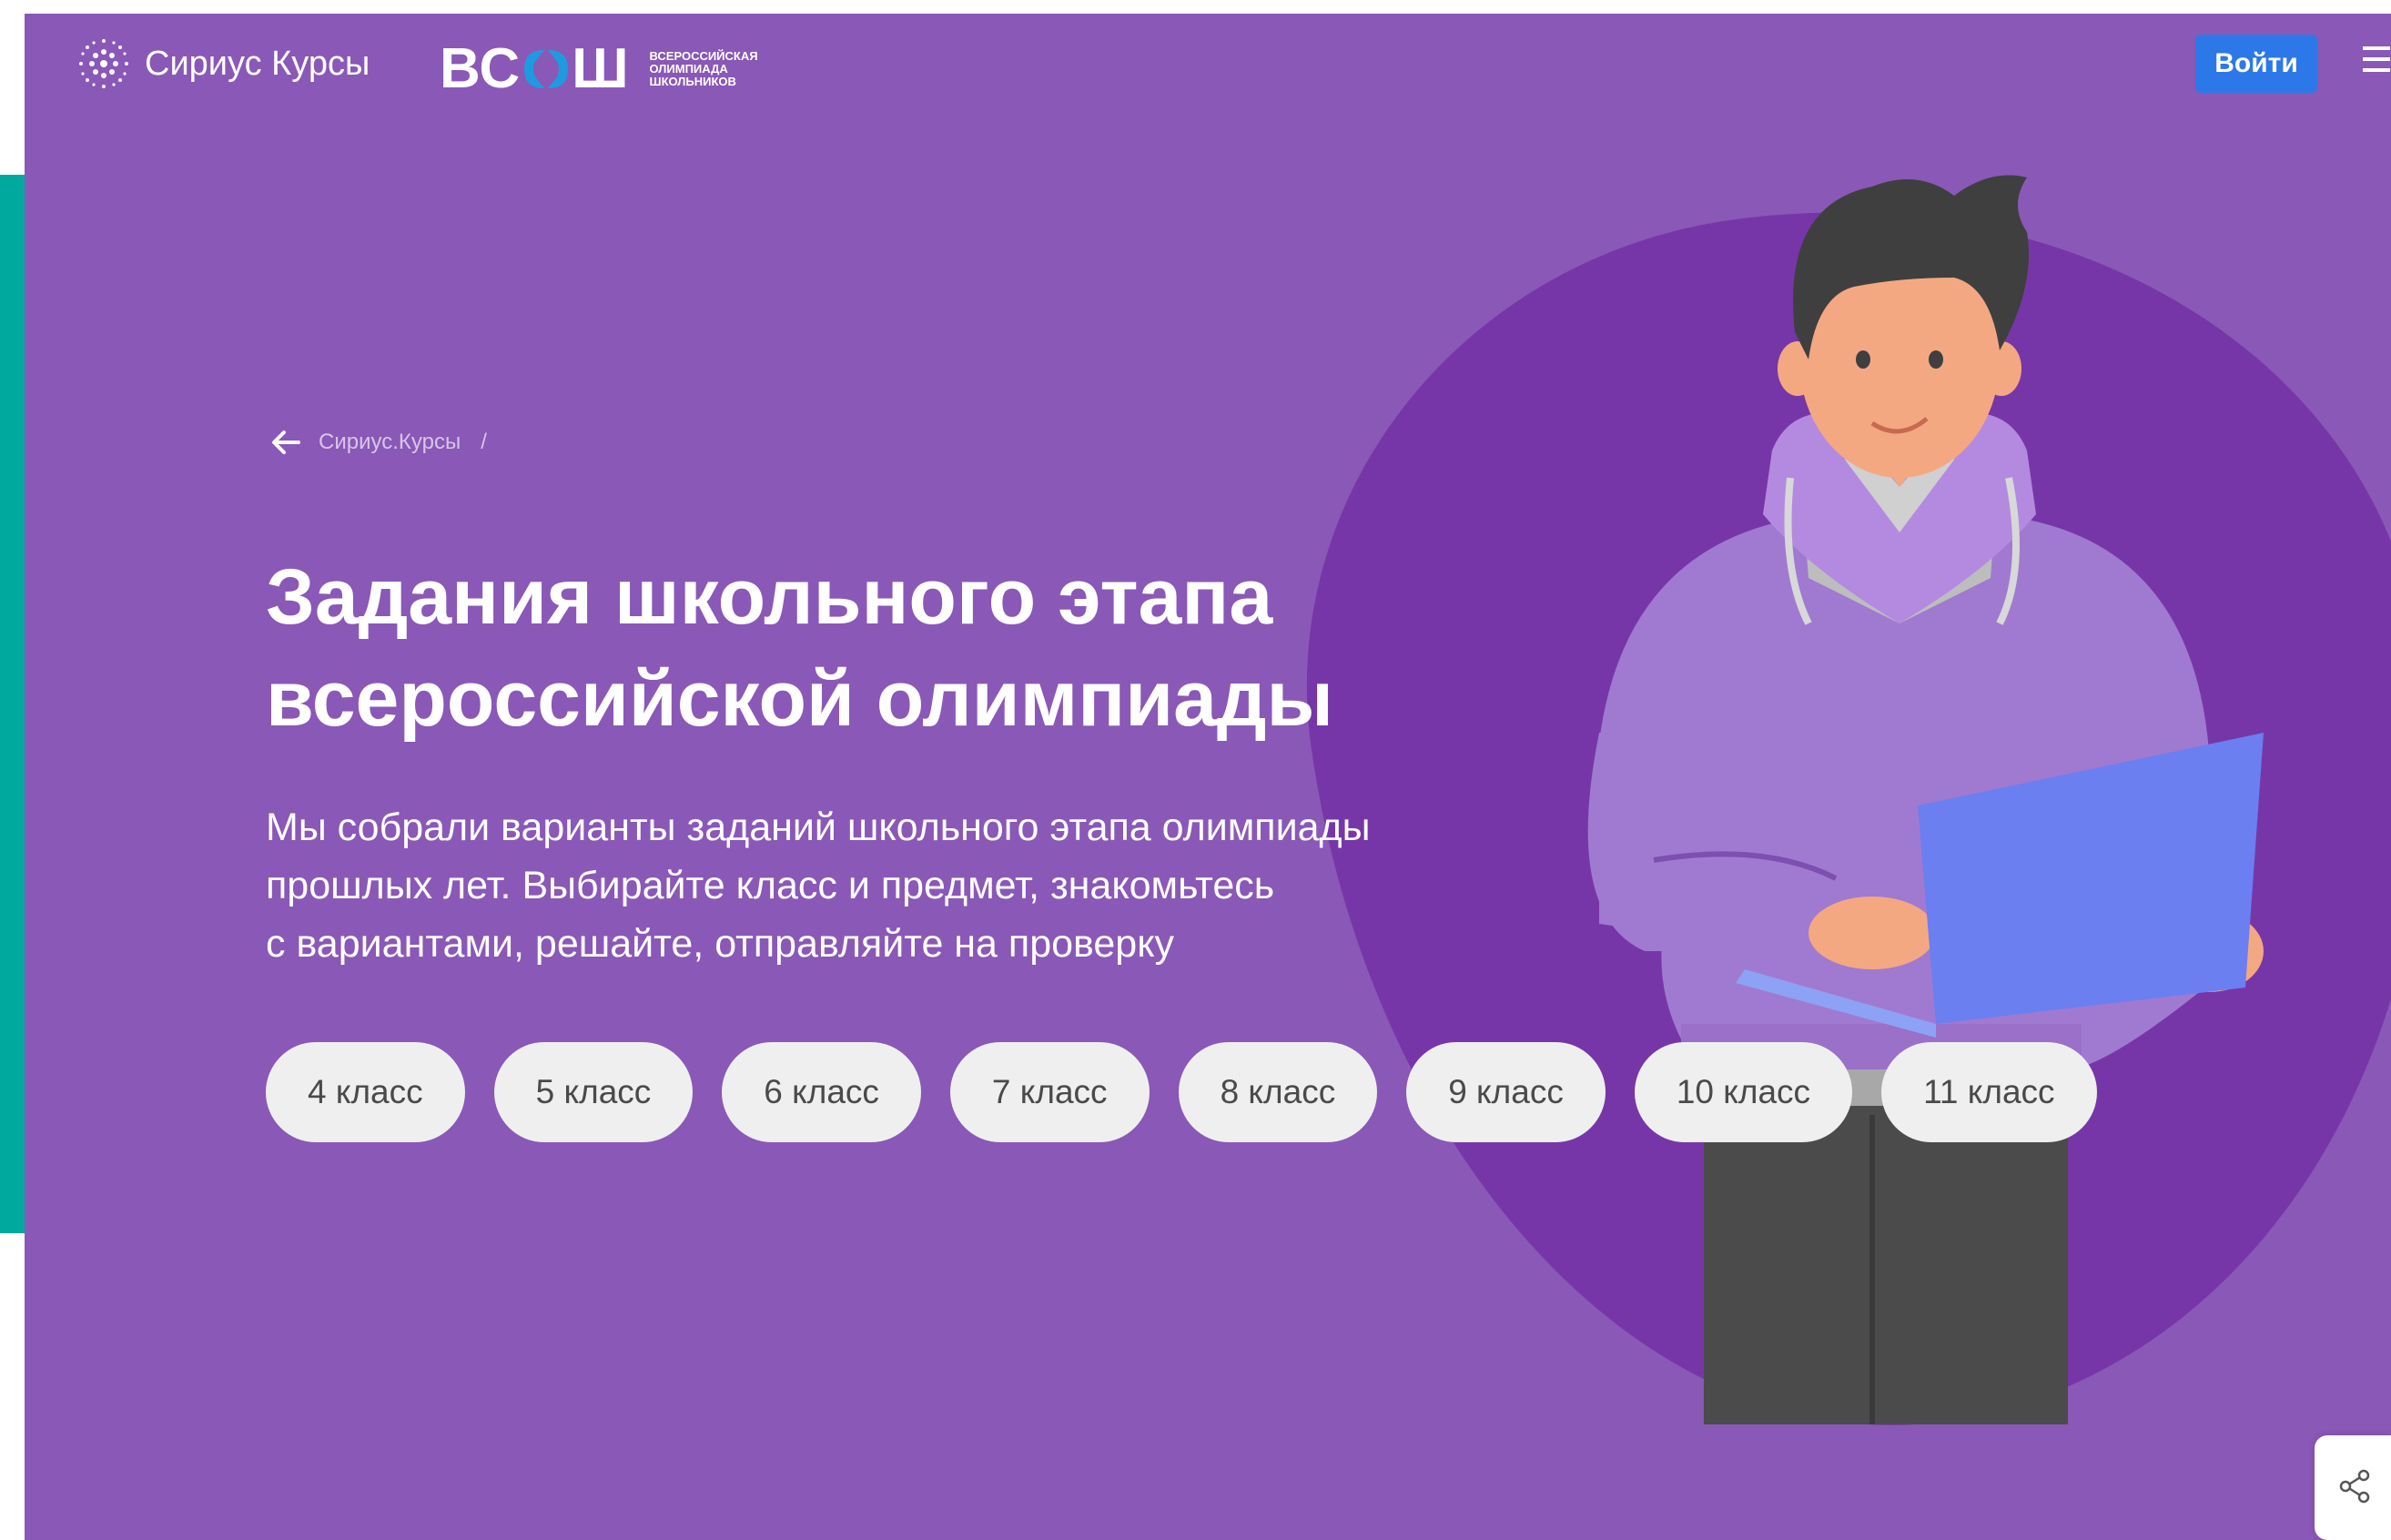 This screenshot has height=1540, width=2391. Describe the element at coordinates (1049, 1092) in the screenshot. I see `grade-button-7: 7 класс` at that location.